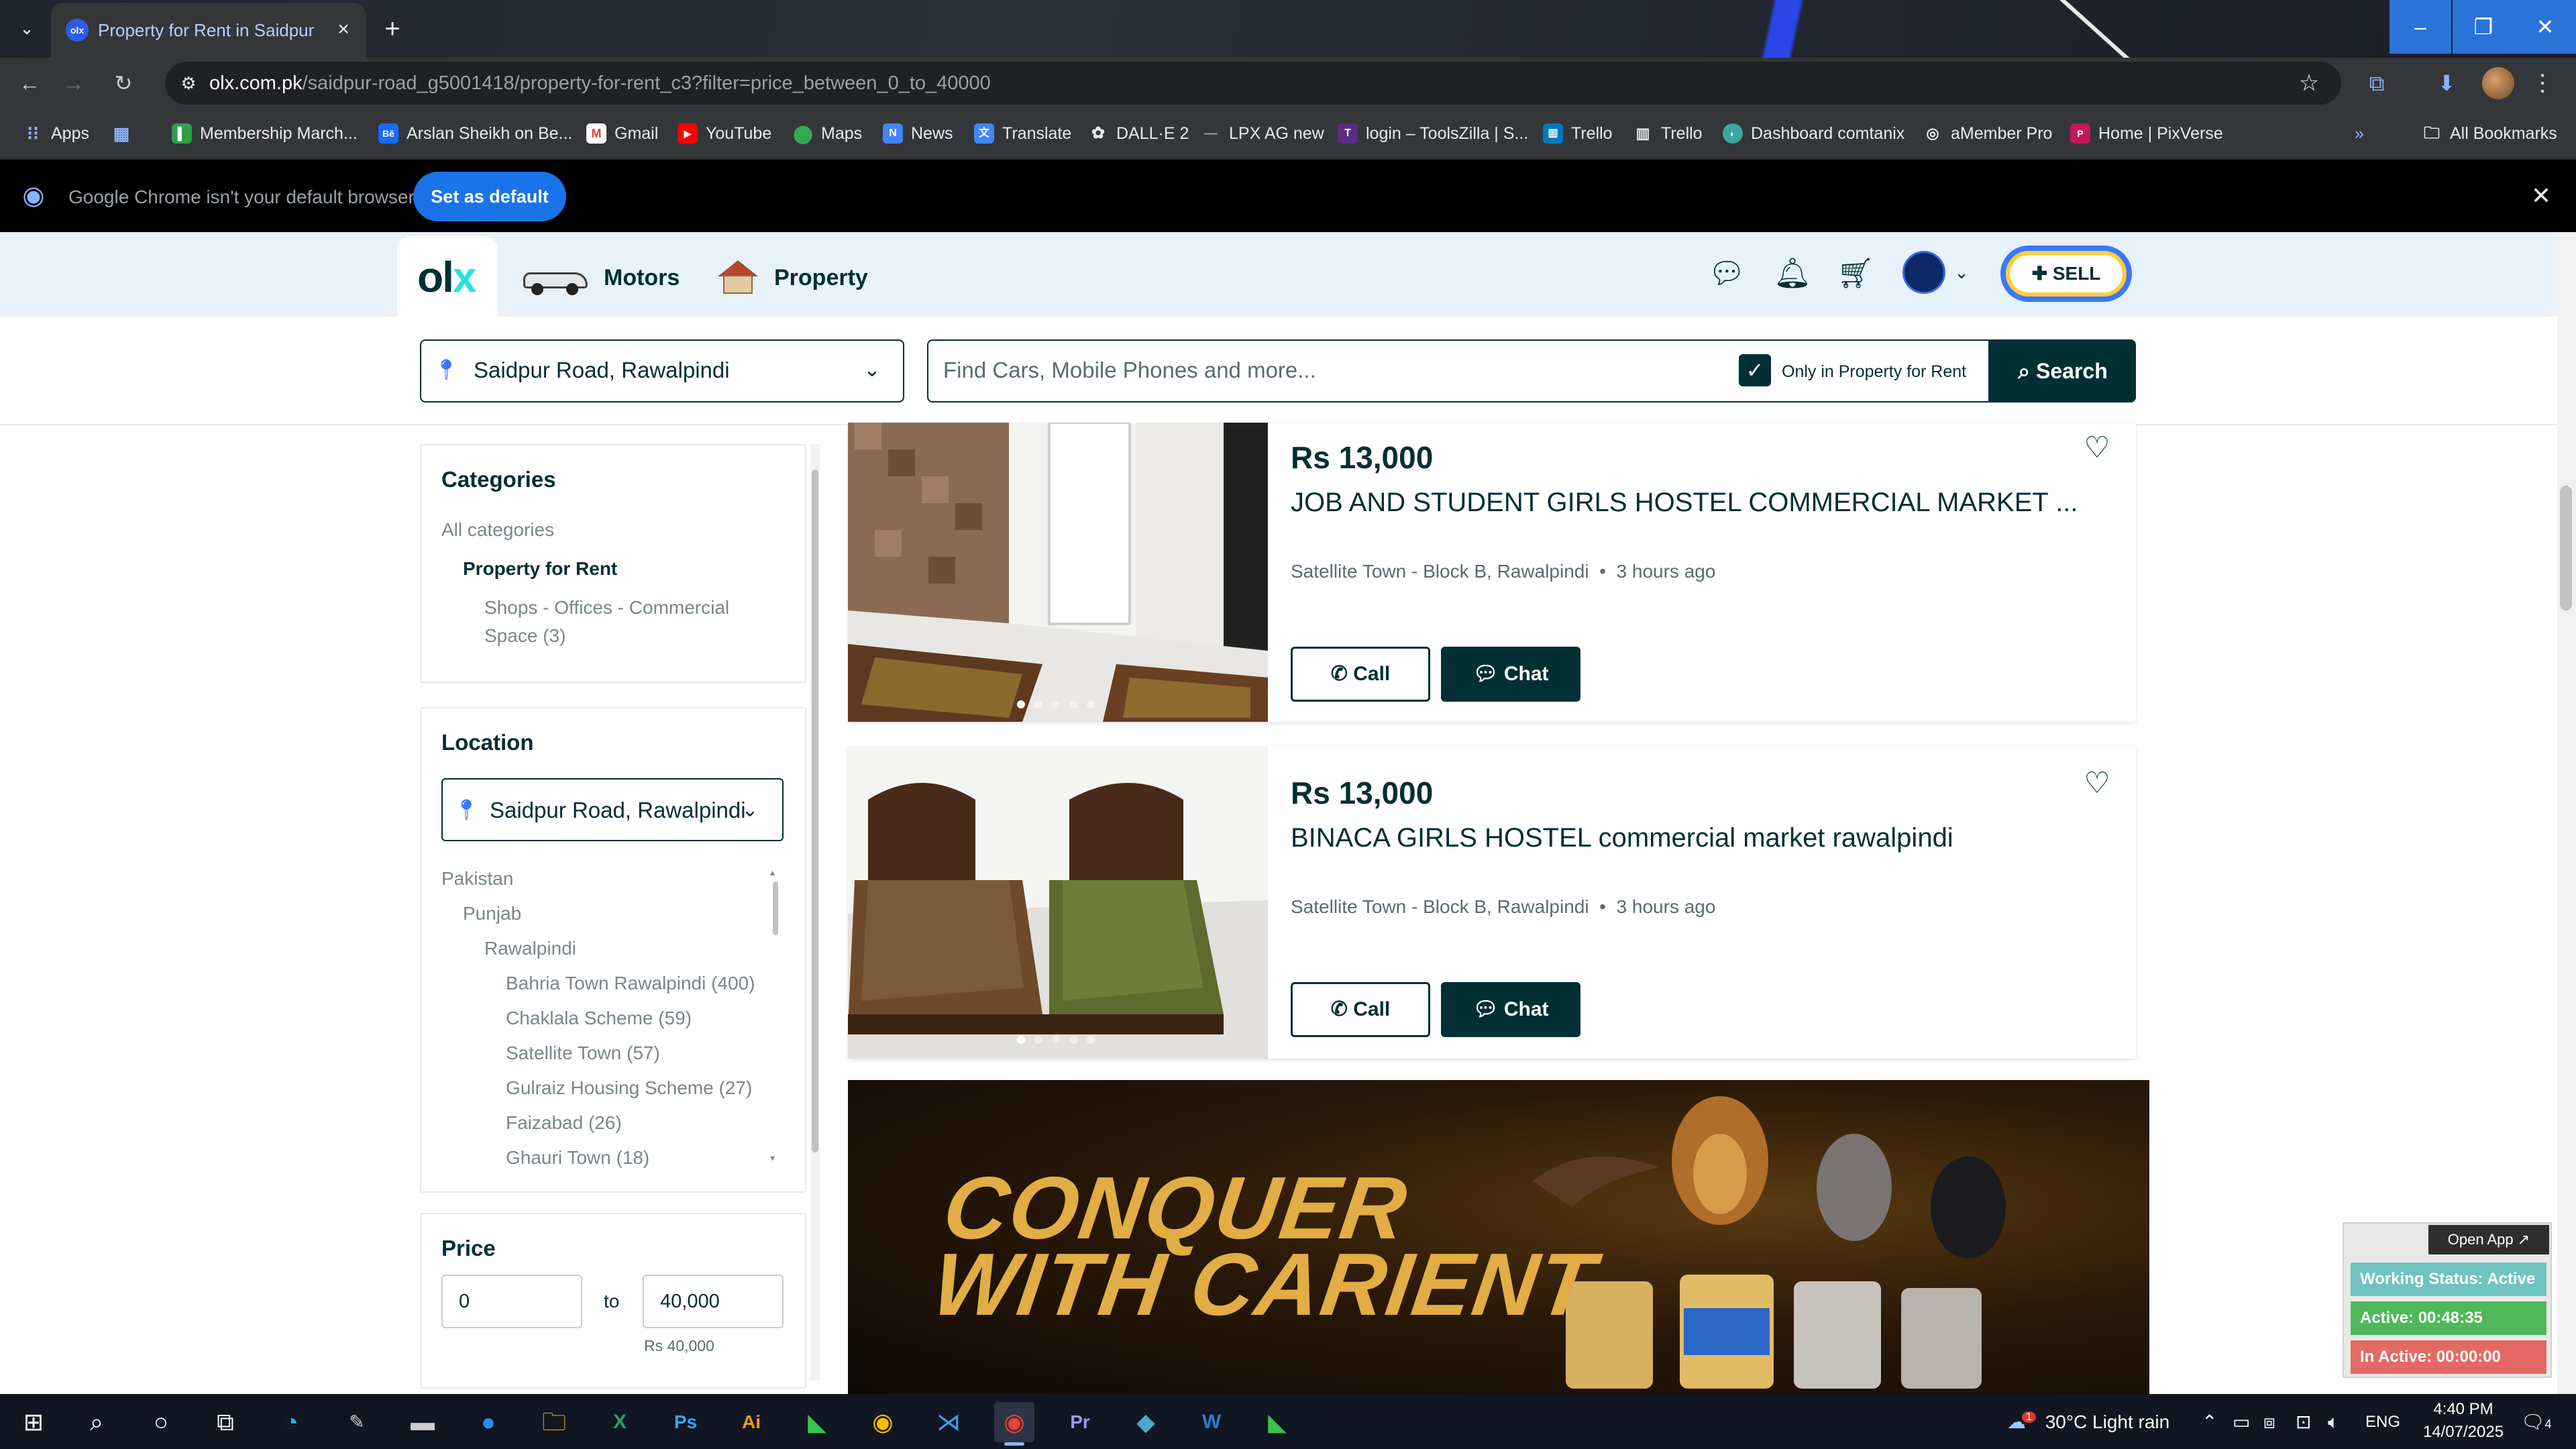 This screenshot has height=1449, width=2576. I want to click on nav-property: Property, so click(793, 278).